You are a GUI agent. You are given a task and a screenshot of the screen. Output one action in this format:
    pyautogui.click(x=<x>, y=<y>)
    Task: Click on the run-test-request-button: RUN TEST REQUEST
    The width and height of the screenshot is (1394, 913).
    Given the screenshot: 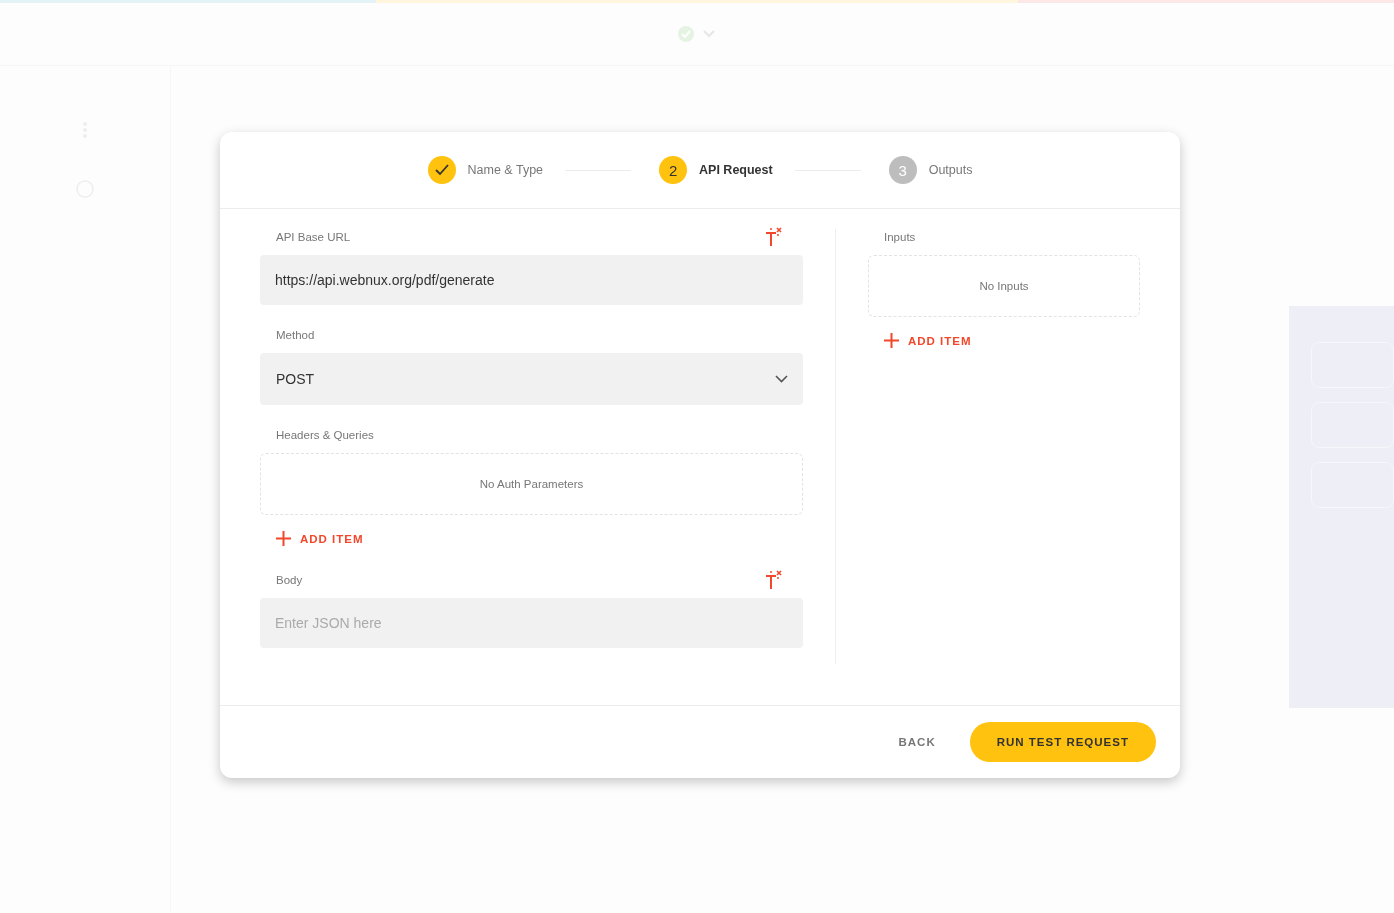 What is the action you would take?
    pyautogui.click(x=1062, y=742)
    